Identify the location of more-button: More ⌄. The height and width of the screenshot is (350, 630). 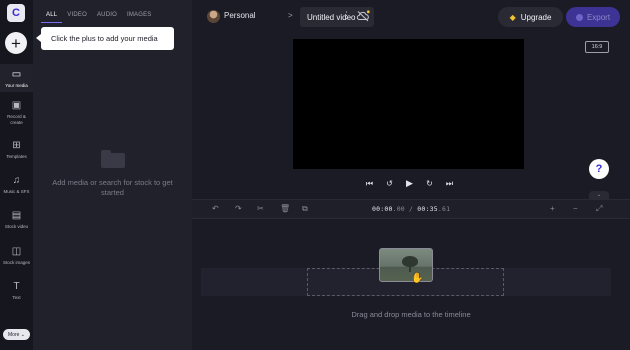
(16, 334).